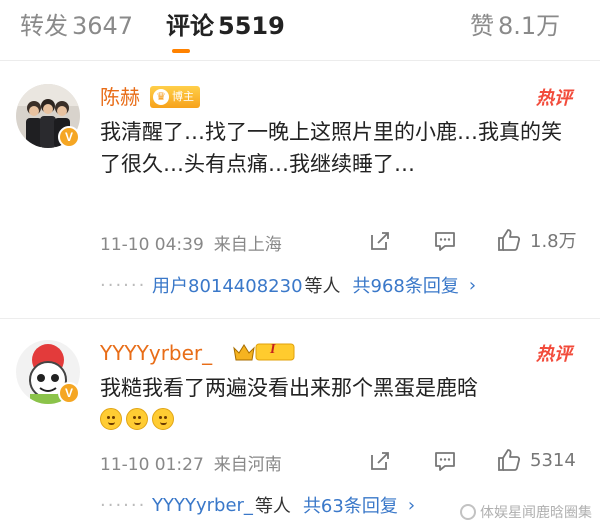  I want to click on comment-meta: 11-10 04:39 来自上海, so click(191, 242).